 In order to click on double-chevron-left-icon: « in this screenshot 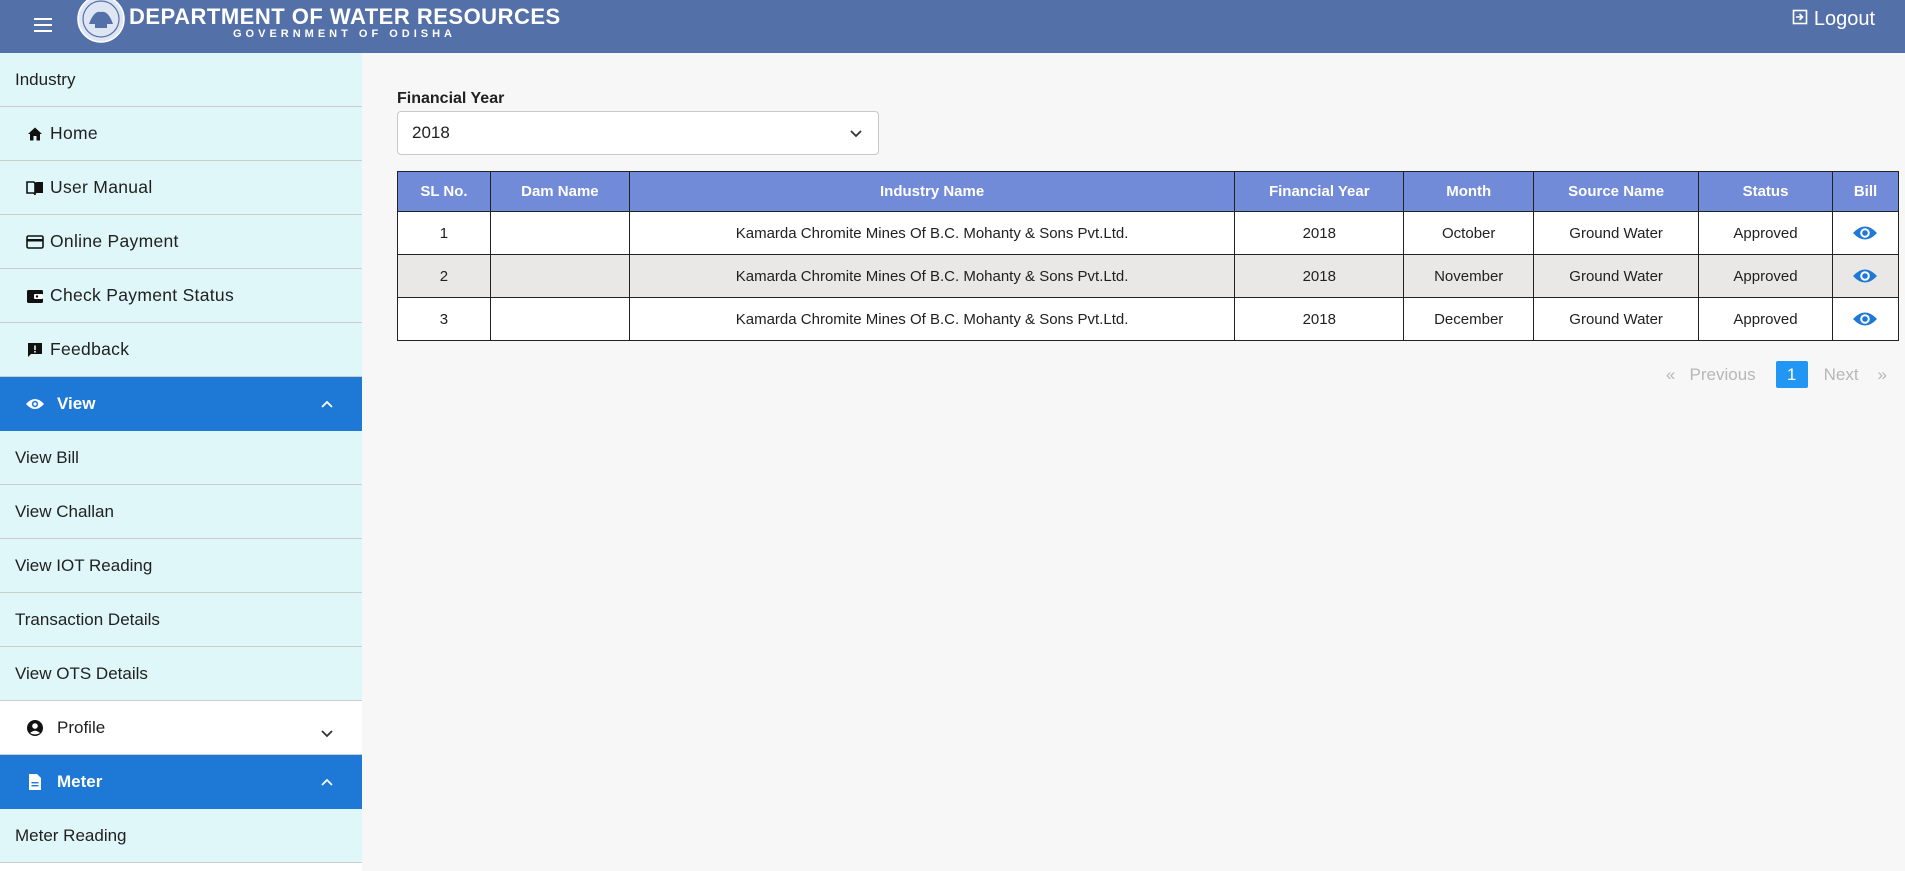, I will do `click(1670, 374)`.